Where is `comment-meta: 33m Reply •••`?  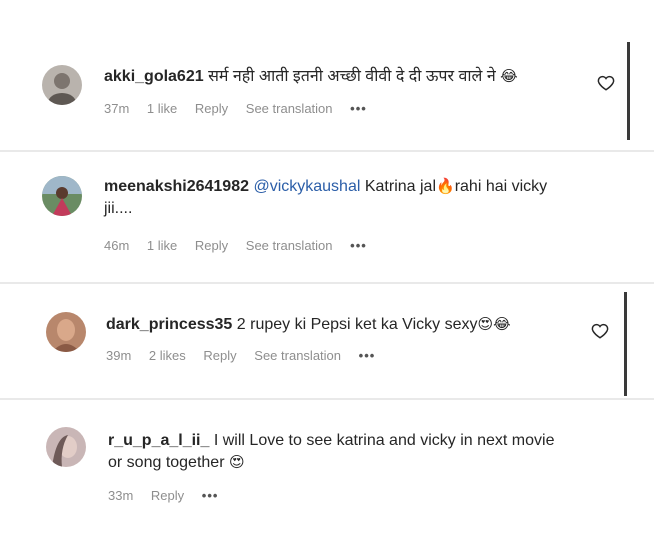 comment-meta: 33m Reply ••• is located at coordinates (170, 495).